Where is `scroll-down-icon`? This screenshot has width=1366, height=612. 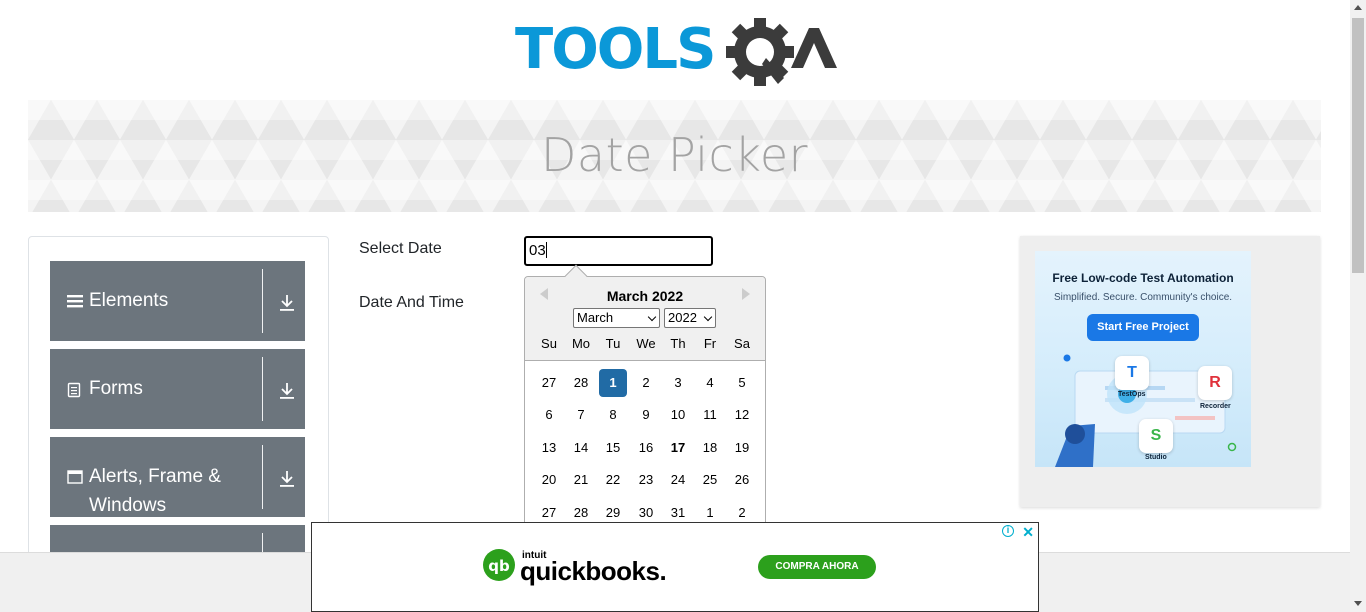 scroll-down-icon is located at coordinates (1358, 603).